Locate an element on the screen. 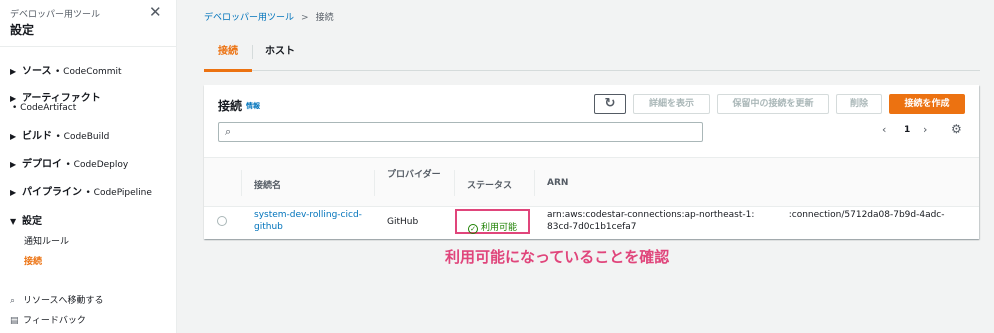 This screenshot has height=333, width=994. go-to-resource-link: ⌕ リソースへ移動する is located at coordinates (57, 299).